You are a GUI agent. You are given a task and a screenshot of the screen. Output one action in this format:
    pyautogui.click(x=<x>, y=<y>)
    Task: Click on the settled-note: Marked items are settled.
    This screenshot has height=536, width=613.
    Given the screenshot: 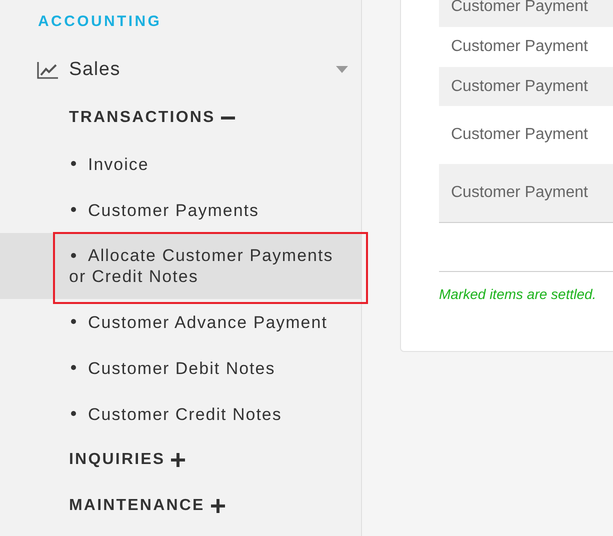 What is the action you would take?
    pyautogui.click(x=518, y=294)
    